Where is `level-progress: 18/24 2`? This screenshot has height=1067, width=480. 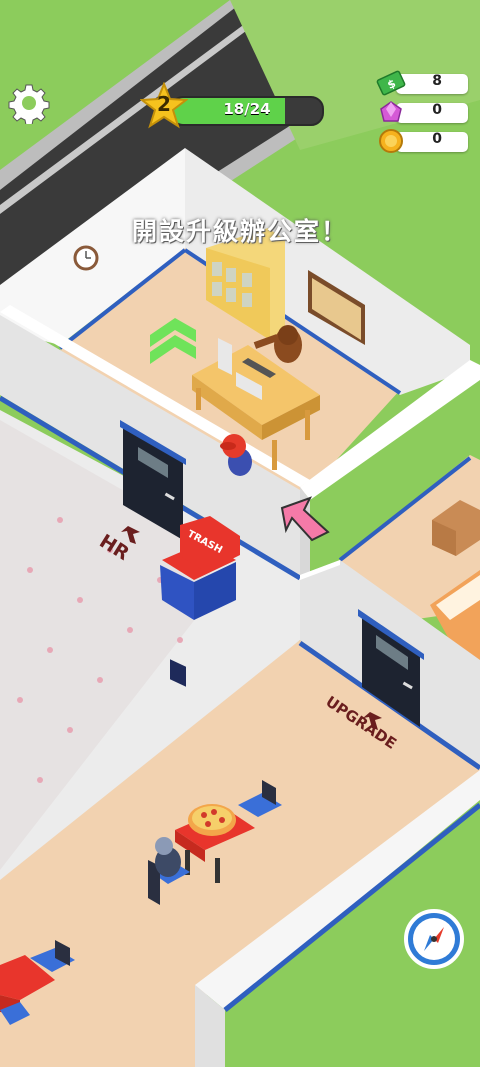
level-progress: 18/24 2 is located at coordinates (232, 105).